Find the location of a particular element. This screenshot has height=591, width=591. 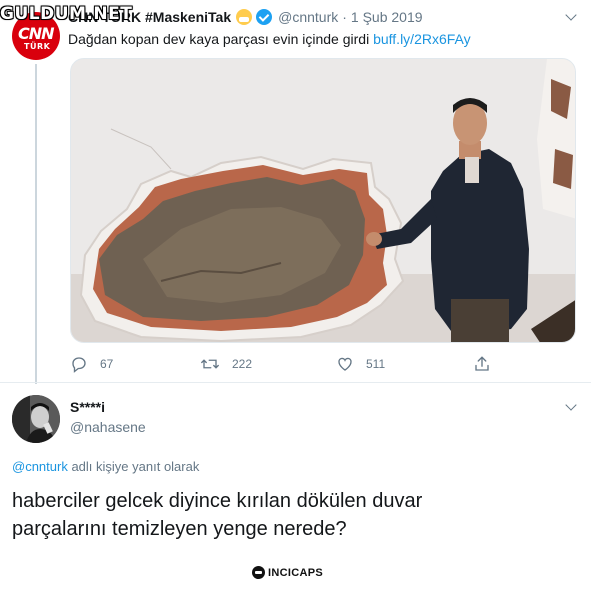

thread-connector is located at coordinates (36, 224).